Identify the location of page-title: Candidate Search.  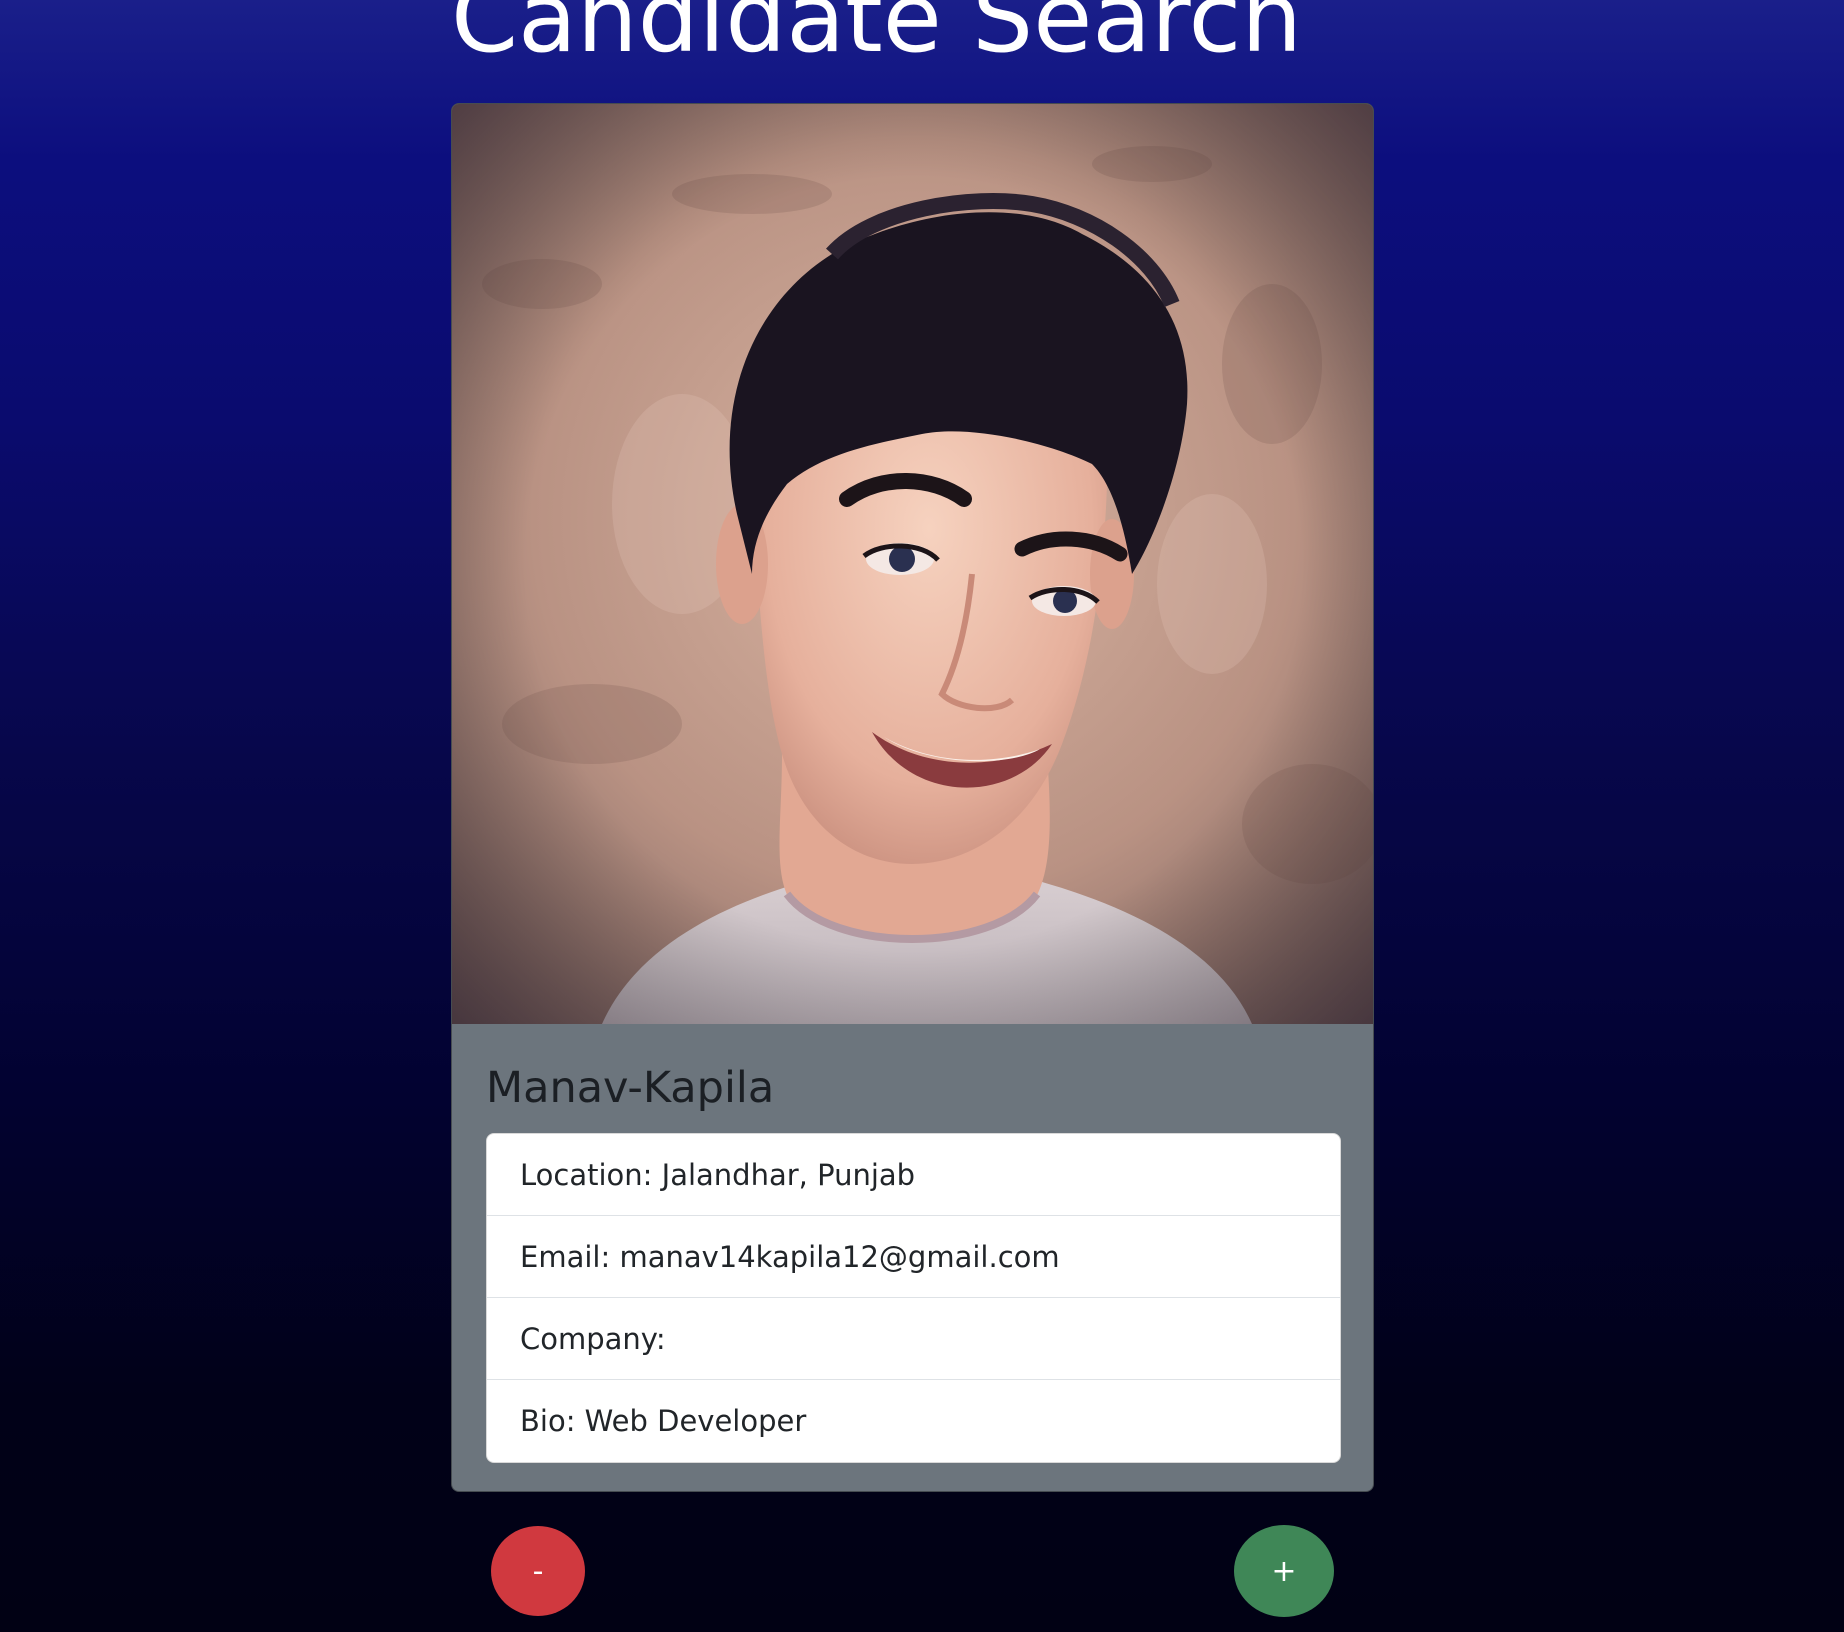
(877, 37).